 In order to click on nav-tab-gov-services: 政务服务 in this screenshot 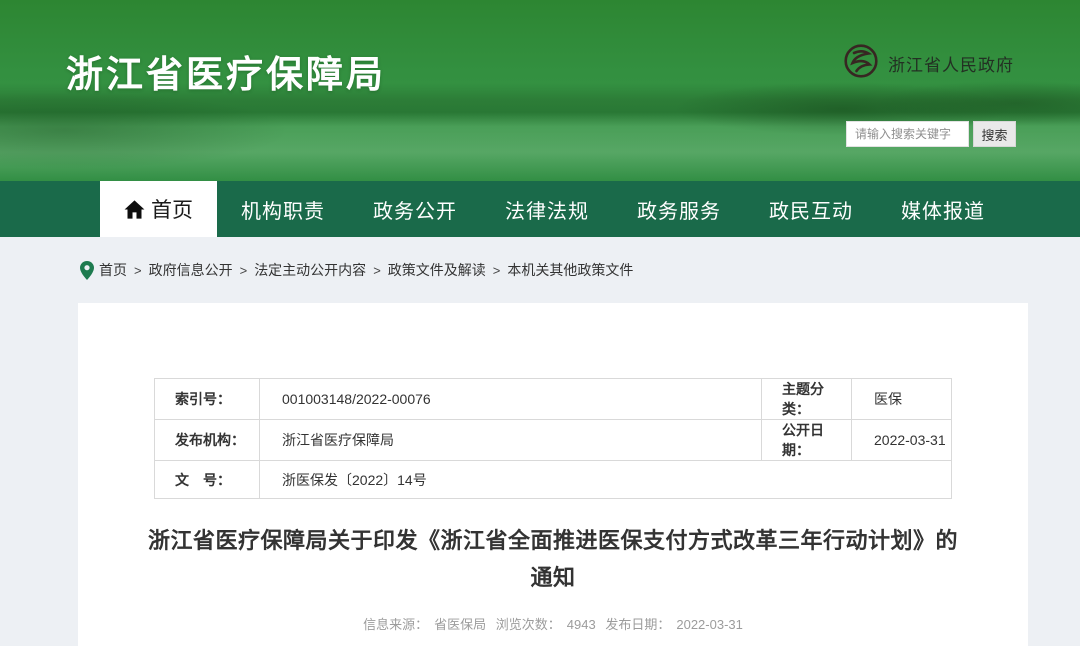, I will do `click(679, 209)`.